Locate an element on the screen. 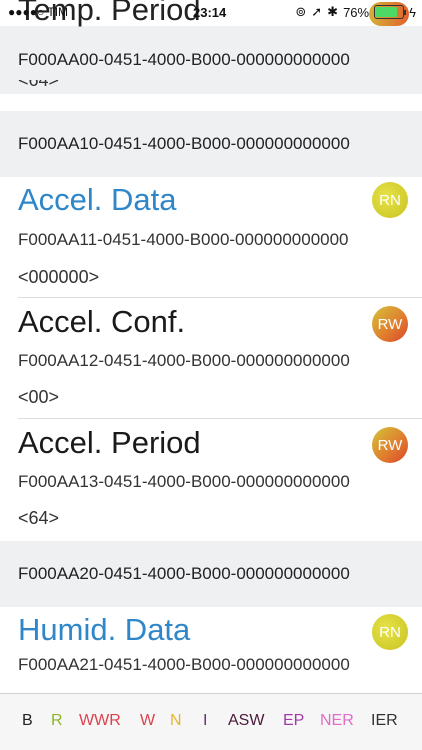 Image resolution: width=422 pixels, height=750 pixels. filter-broadcast: B is located at coordinates (27, 721).